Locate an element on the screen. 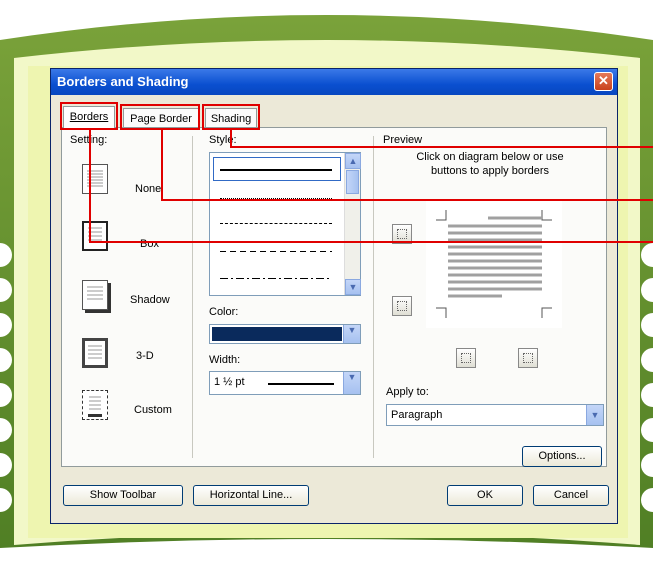  callout-line-borders-v is located at coordinates (90, 186).